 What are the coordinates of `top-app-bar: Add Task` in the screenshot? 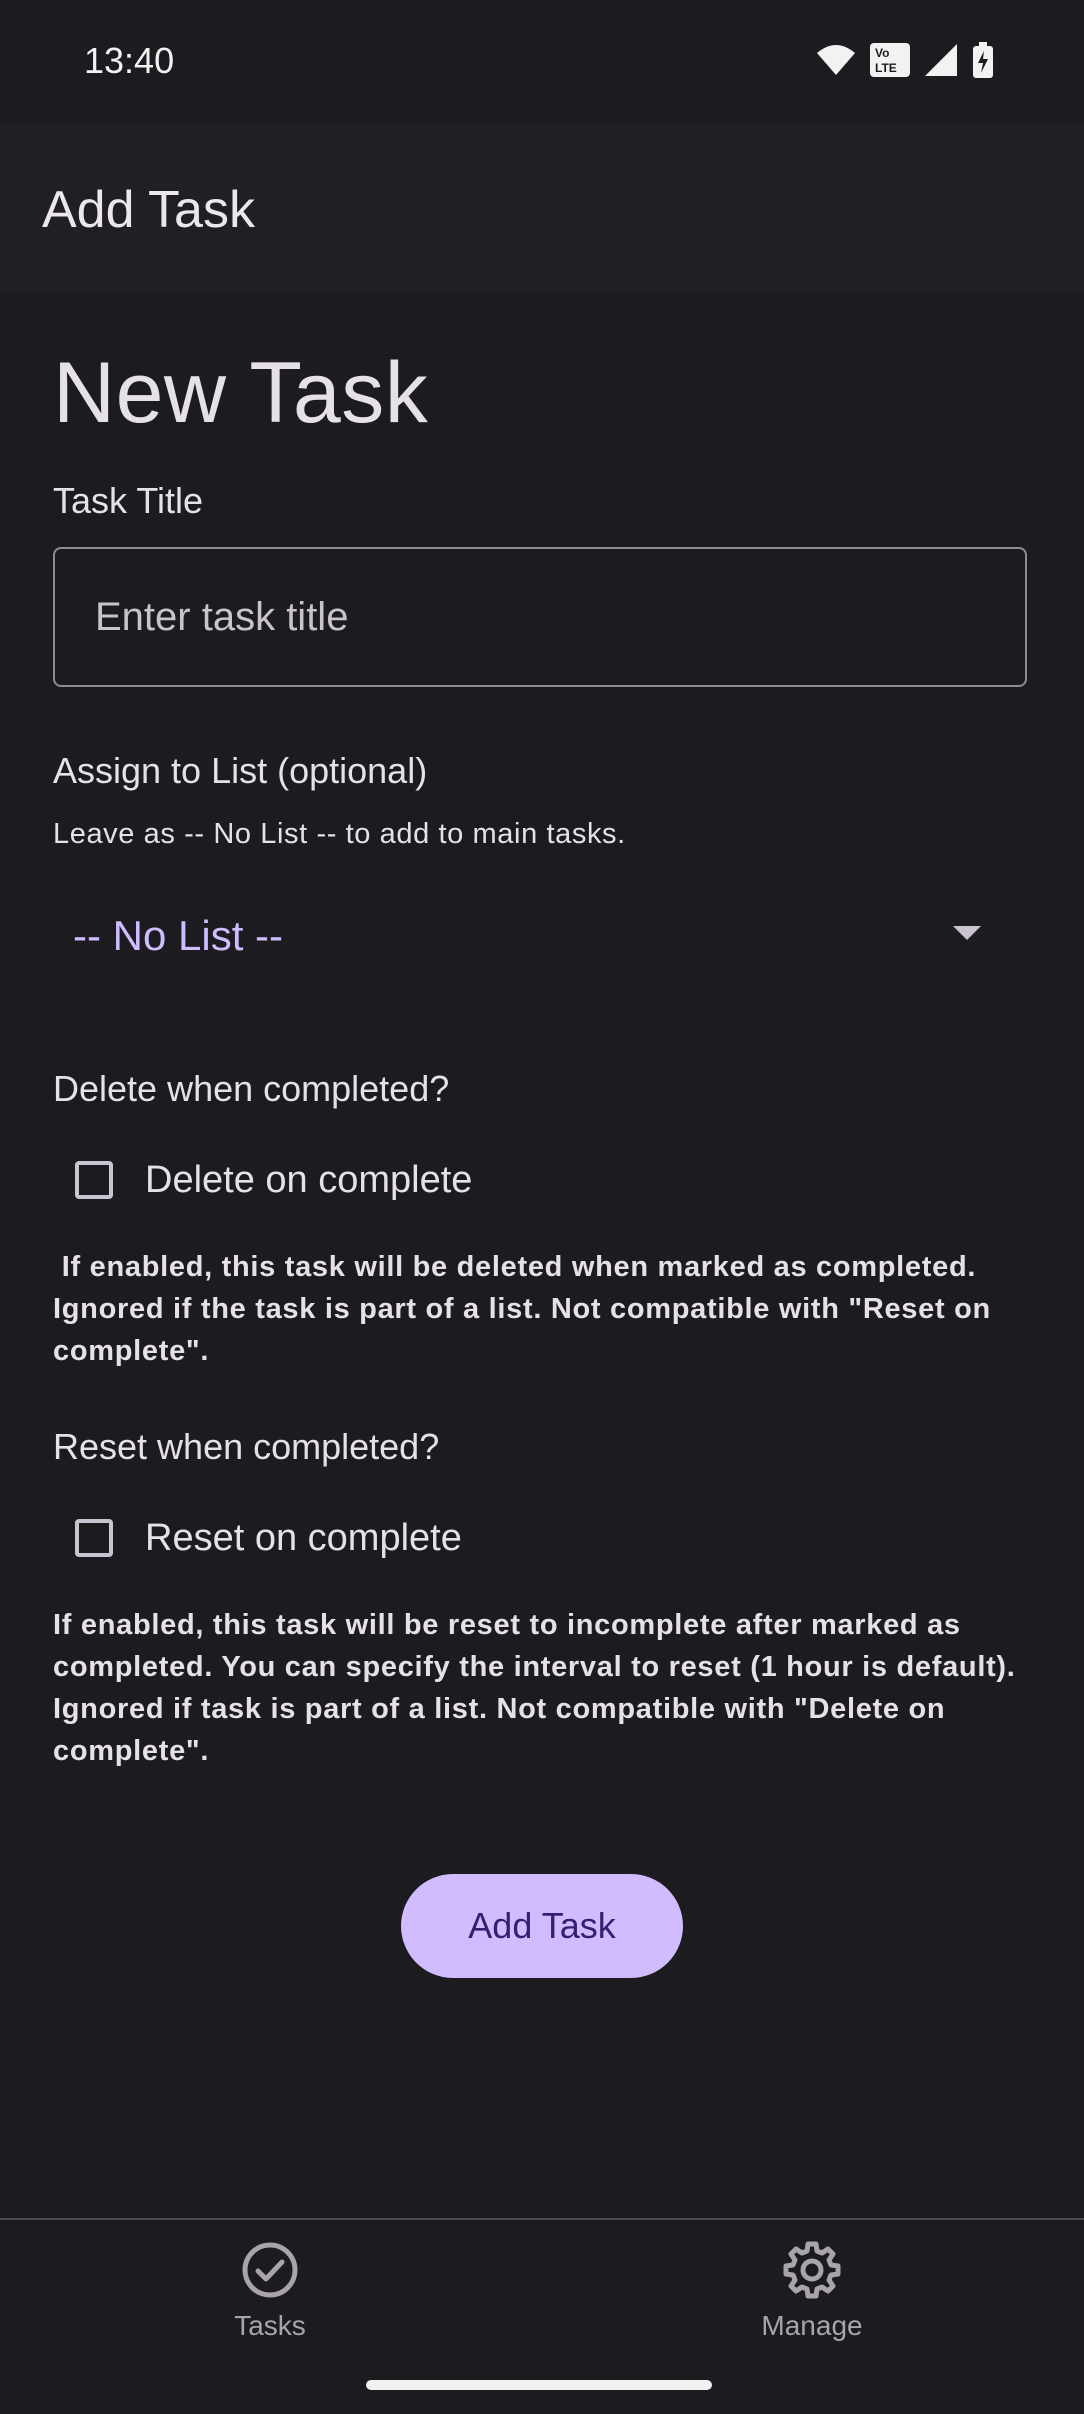 It's located at (542, 208).